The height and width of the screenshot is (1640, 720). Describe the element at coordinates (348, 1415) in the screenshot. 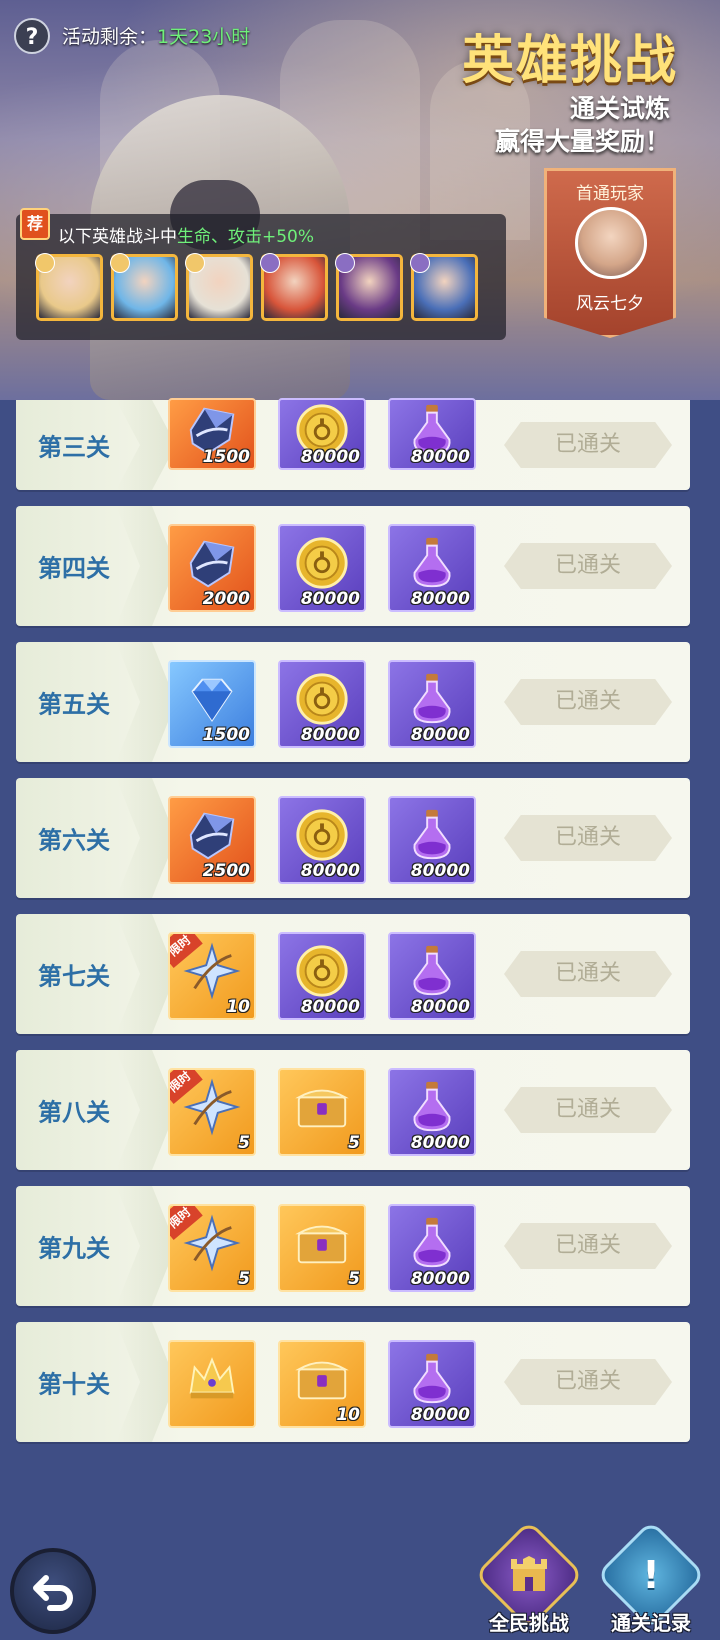

I see `reward-count: 10` at that location.